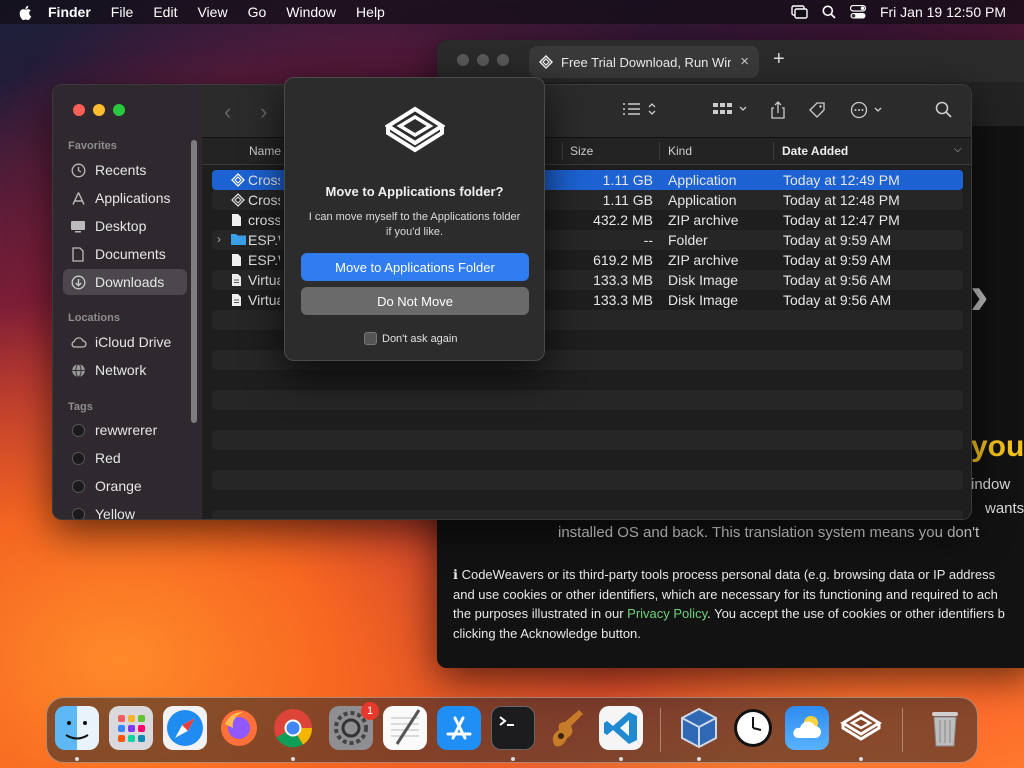  What do you see at coordinates (807, 728) in the screenshot?
I see `weather-dock-icon` at bounding box center [807, 728].